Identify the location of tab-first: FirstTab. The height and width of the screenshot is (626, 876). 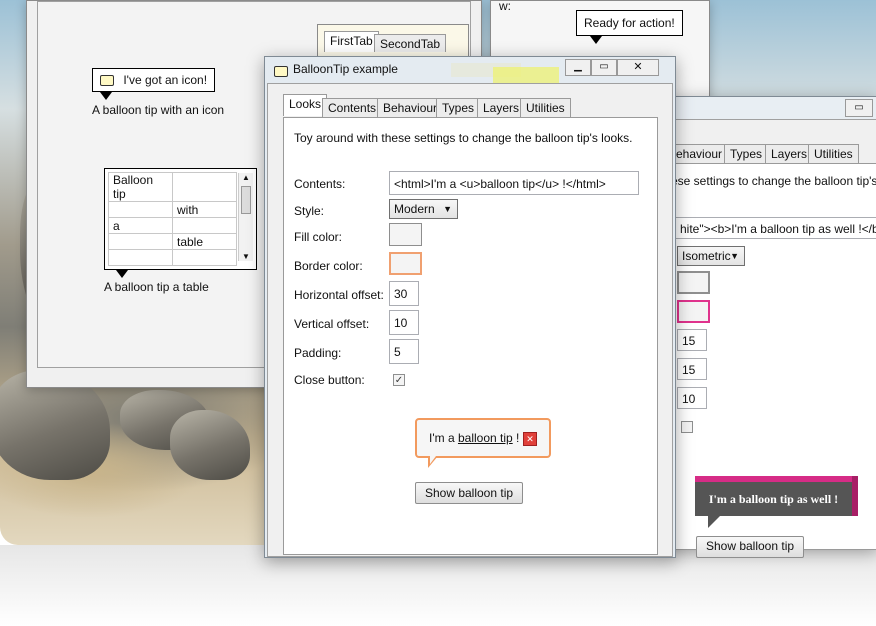
(351, 41).